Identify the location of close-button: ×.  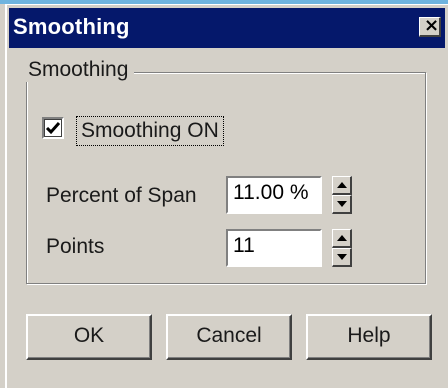
(430, 26).